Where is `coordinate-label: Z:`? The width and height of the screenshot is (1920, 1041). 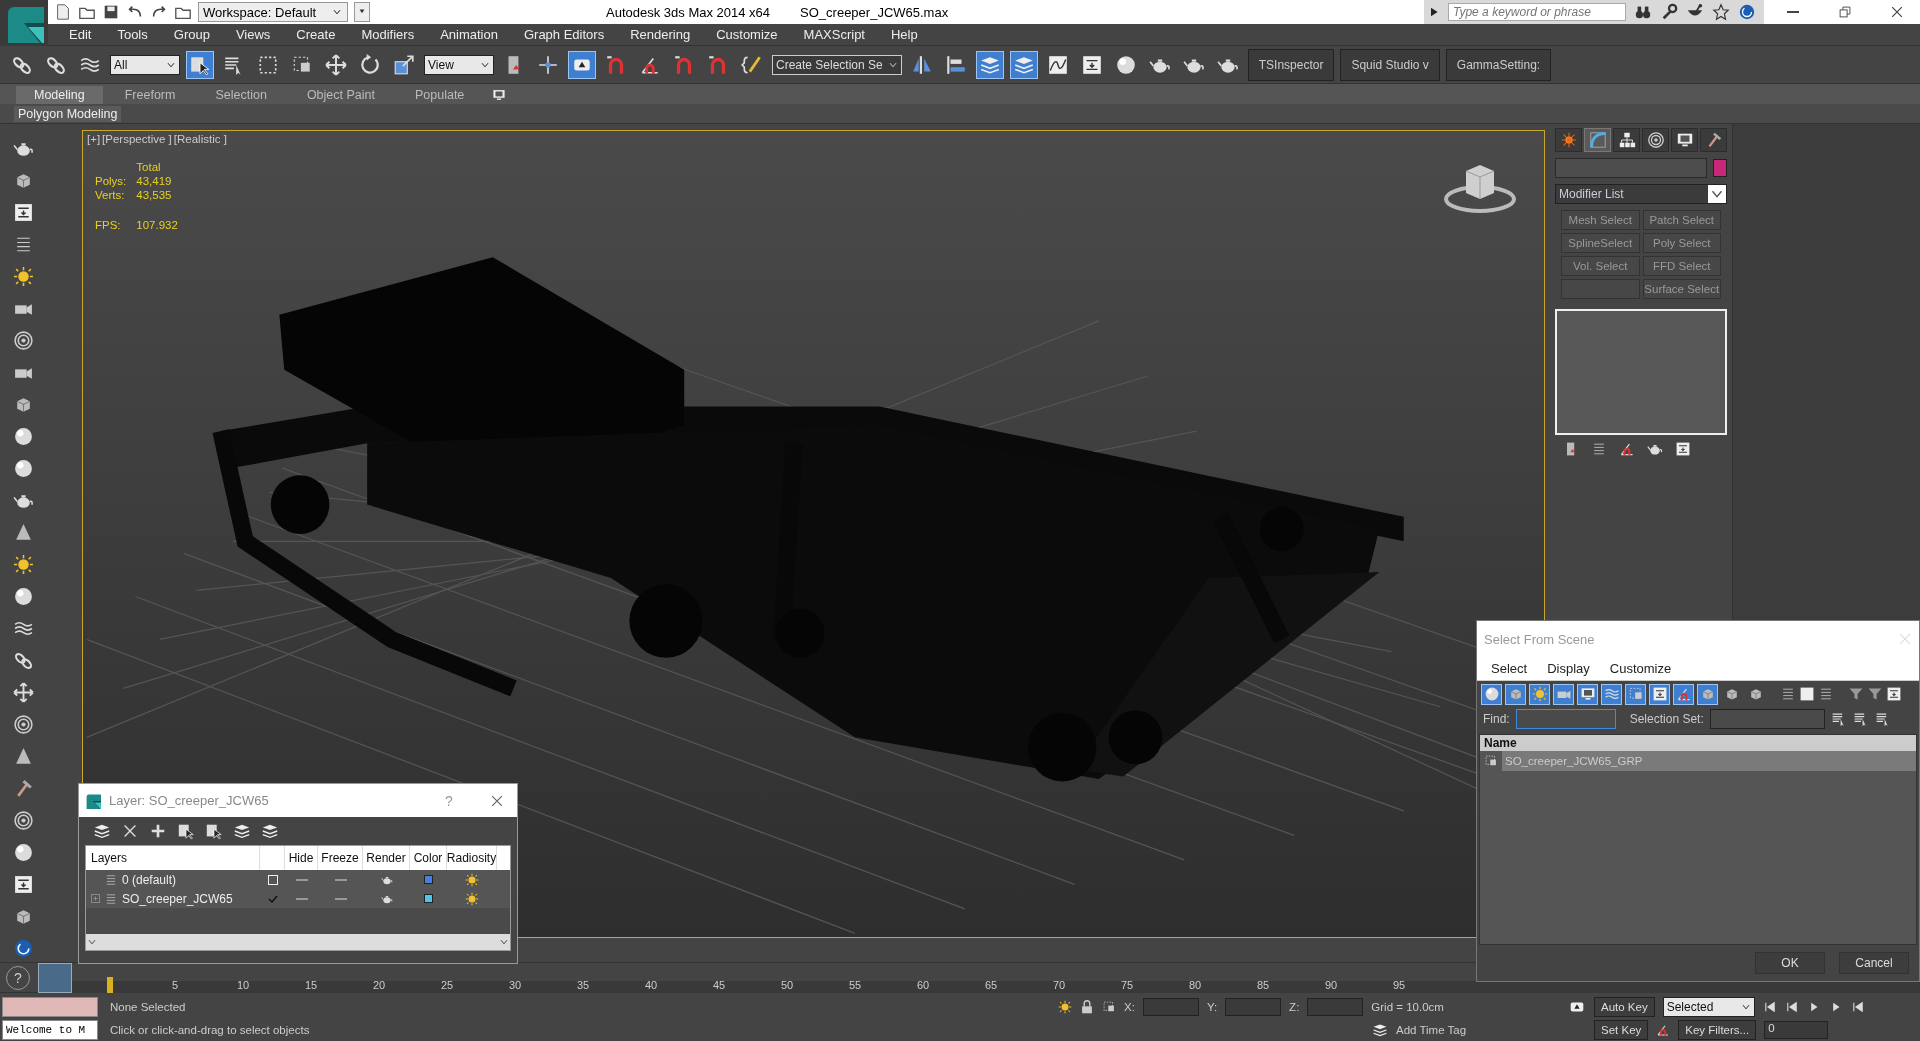
coordinate-label: Z: is located at coordinates (1294, 1006).